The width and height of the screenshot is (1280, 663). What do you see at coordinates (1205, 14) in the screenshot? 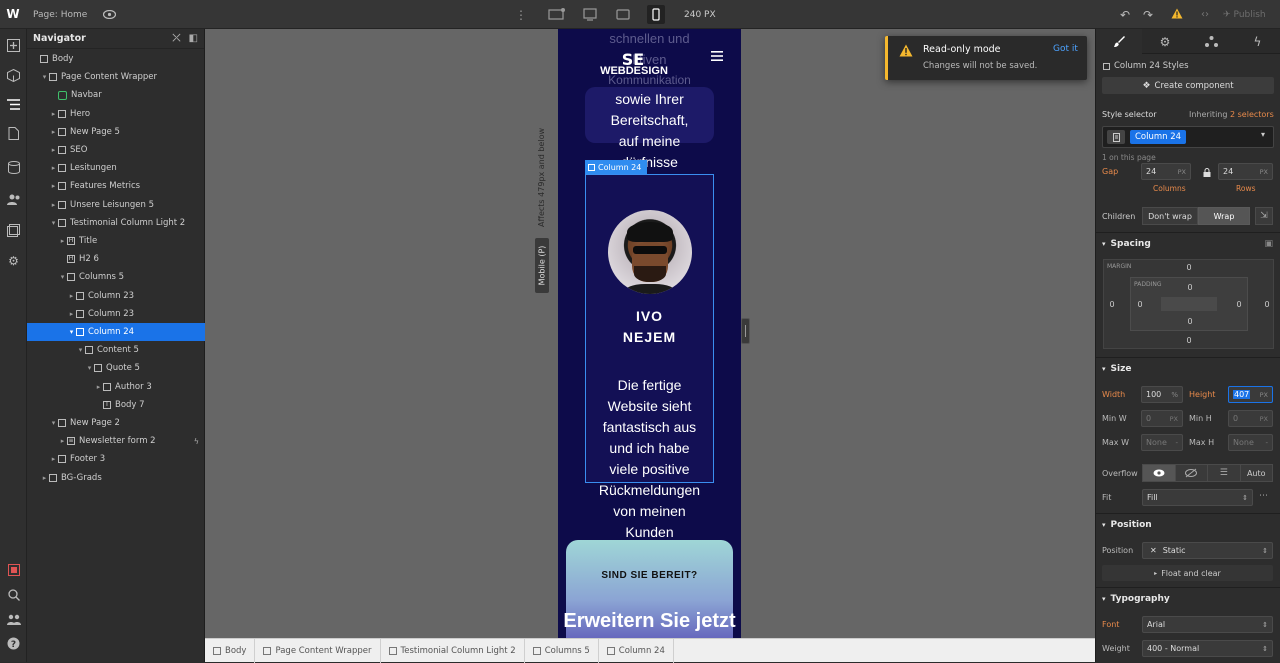
I see `code-icon: ‹›` at bounding box center [1205, 14].